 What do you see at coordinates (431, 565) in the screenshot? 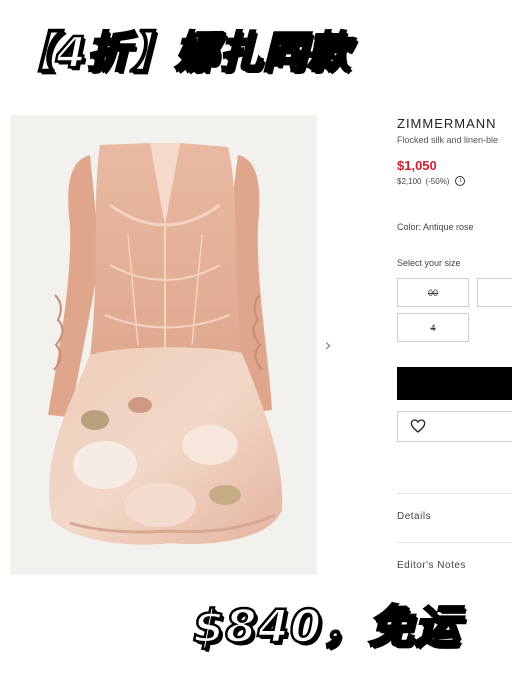
I see `accordion-editors-notes: Editor's Notes` at bounding box center [431, 565].